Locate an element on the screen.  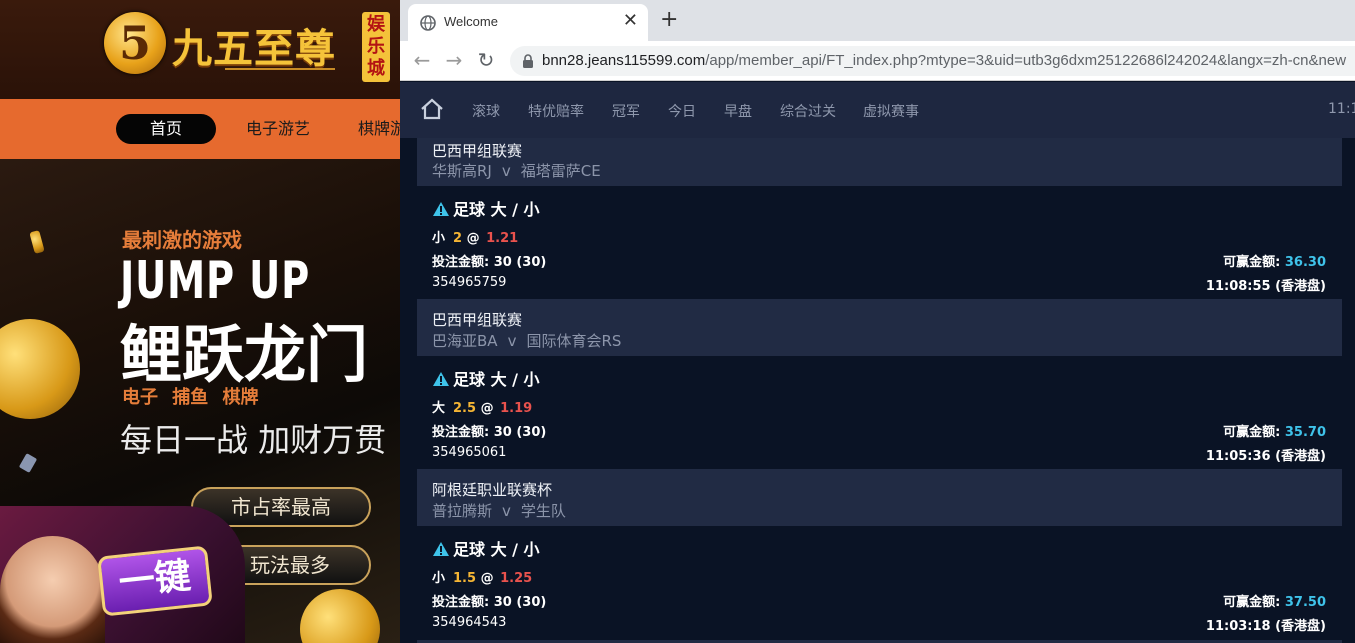
nav-champion: 冠军 is located at coordinates (626, 111).